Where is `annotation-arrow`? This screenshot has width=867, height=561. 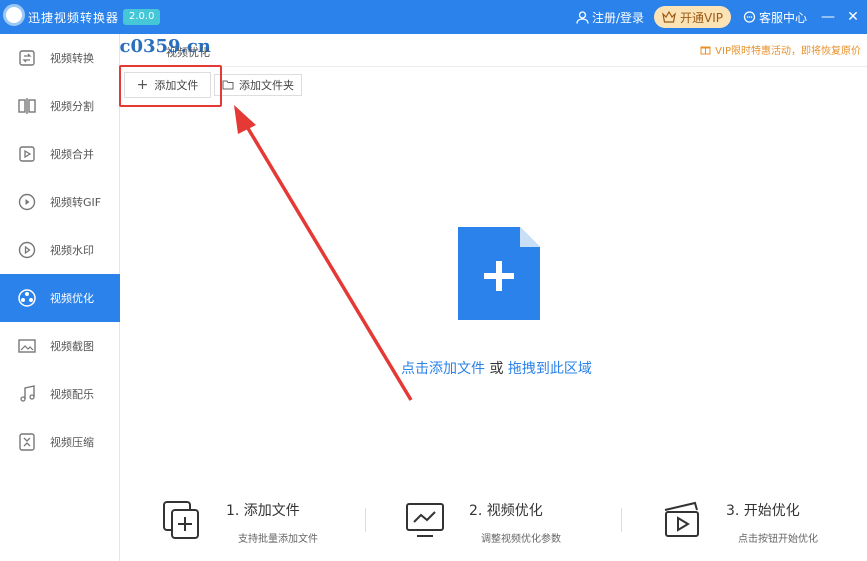
annotation-arrow is located at coordinates (323, 253).